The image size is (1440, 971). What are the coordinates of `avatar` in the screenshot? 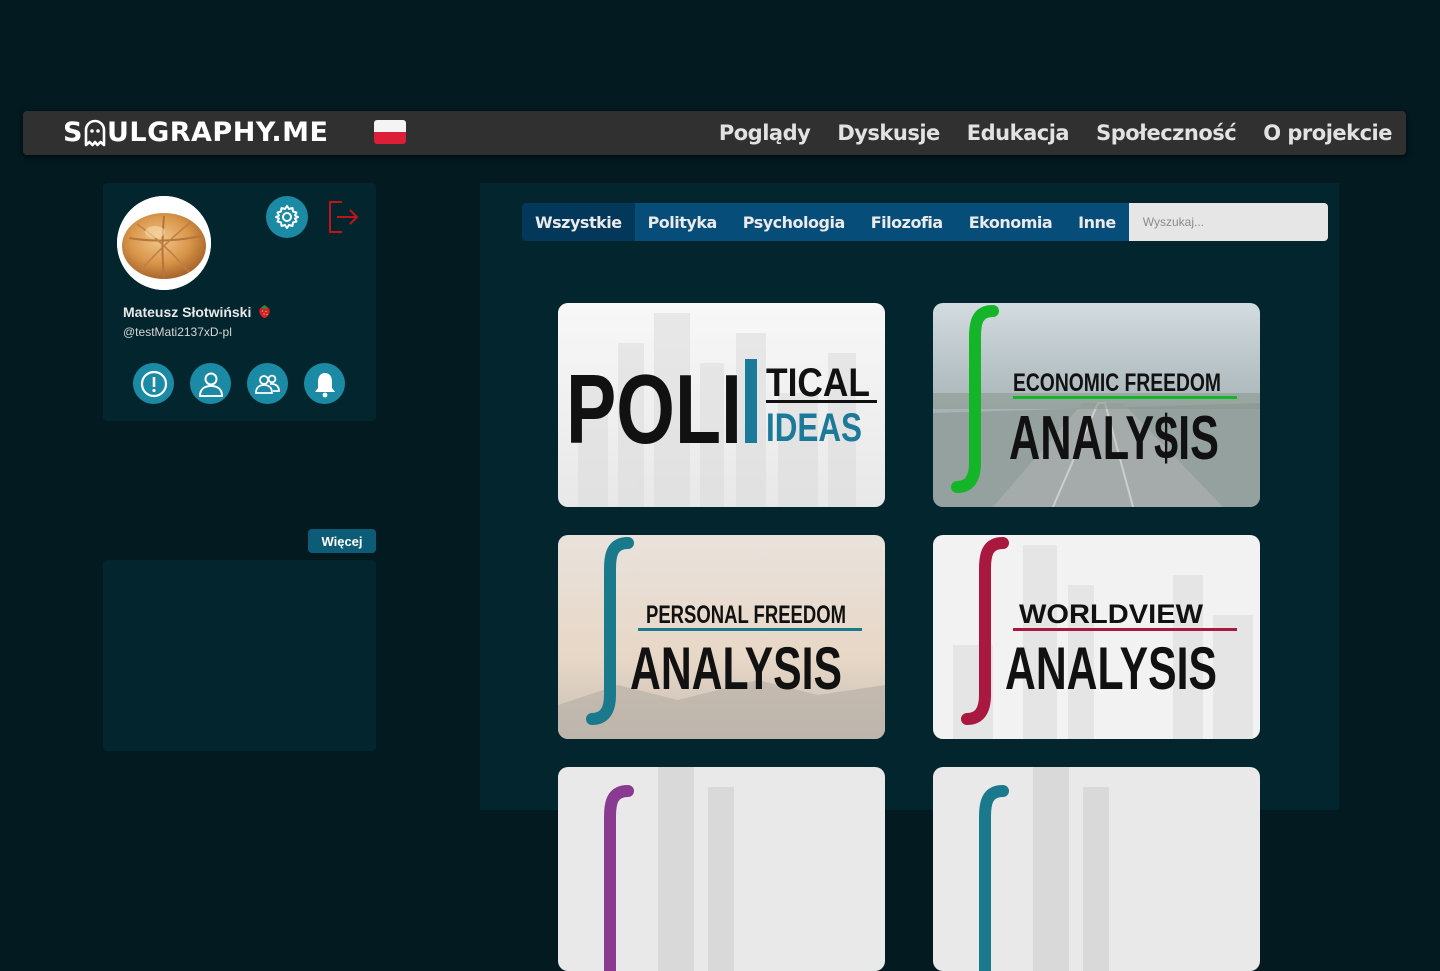 It's located at (164, 243).